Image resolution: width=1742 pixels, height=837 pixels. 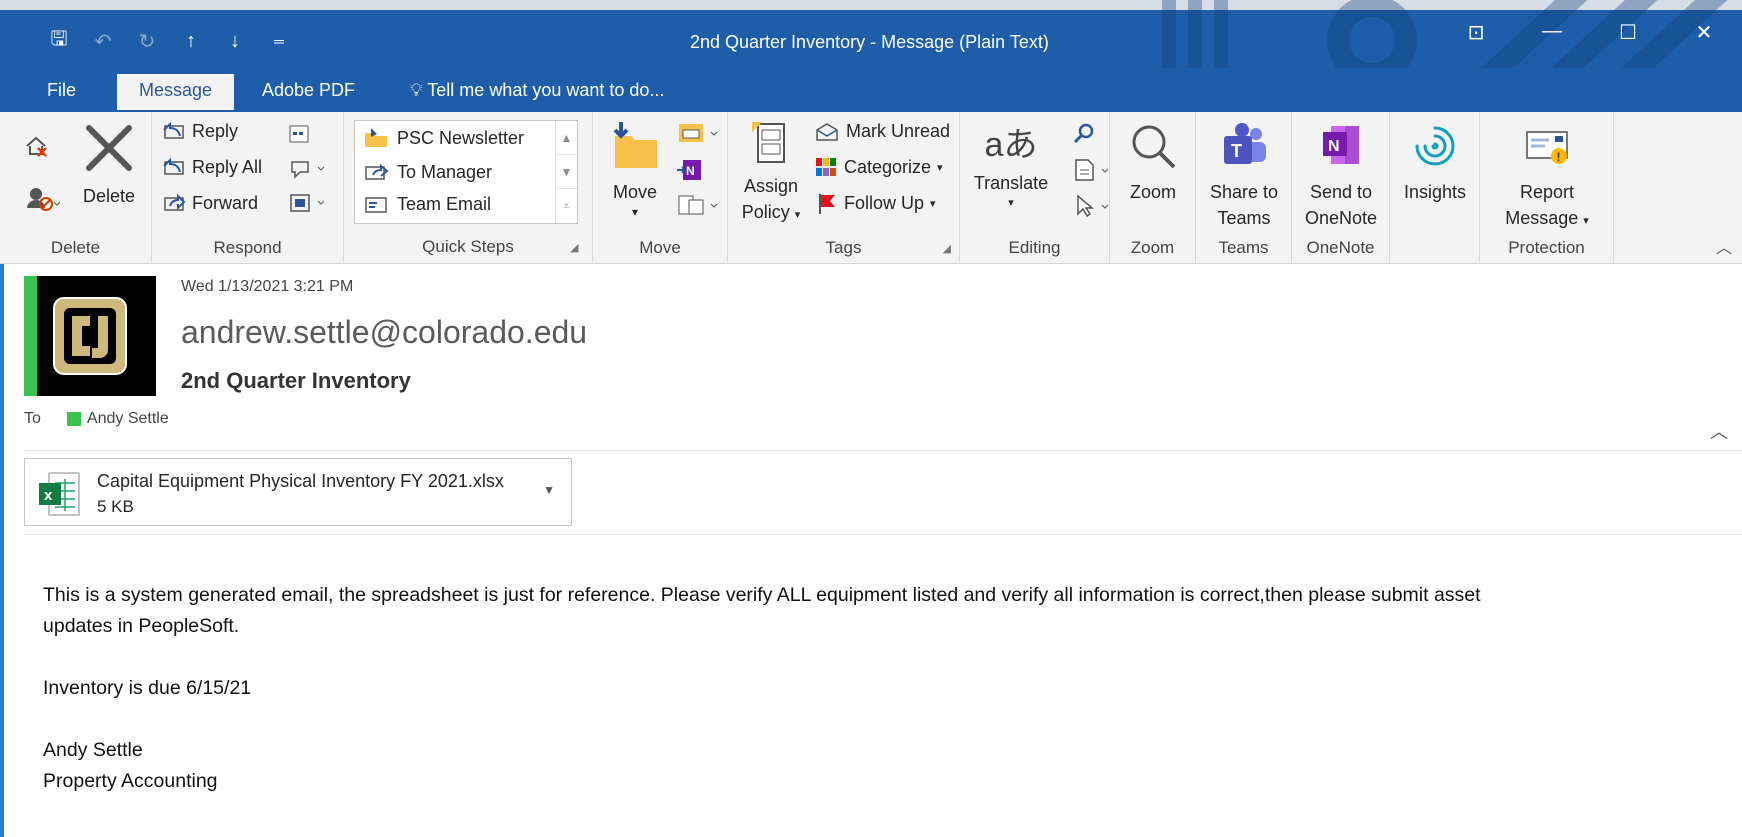 I want to click on excel-file-icon: x, so click(x=59, y=494).